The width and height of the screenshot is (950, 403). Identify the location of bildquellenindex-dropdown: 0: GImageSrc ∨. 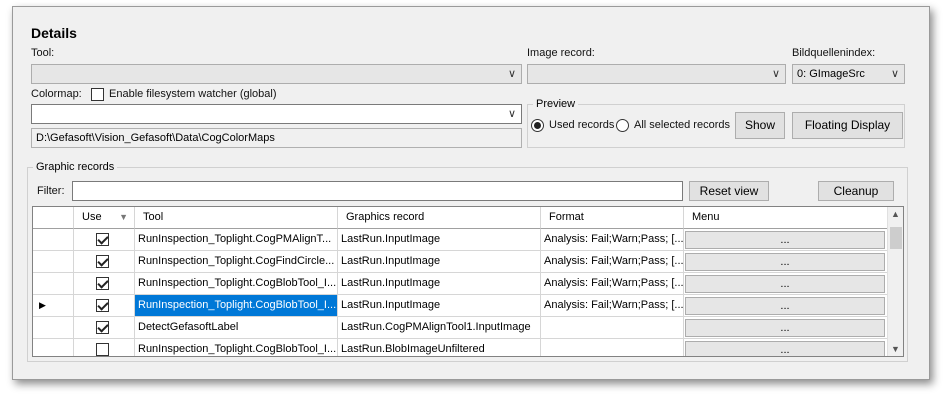
(848, 74).